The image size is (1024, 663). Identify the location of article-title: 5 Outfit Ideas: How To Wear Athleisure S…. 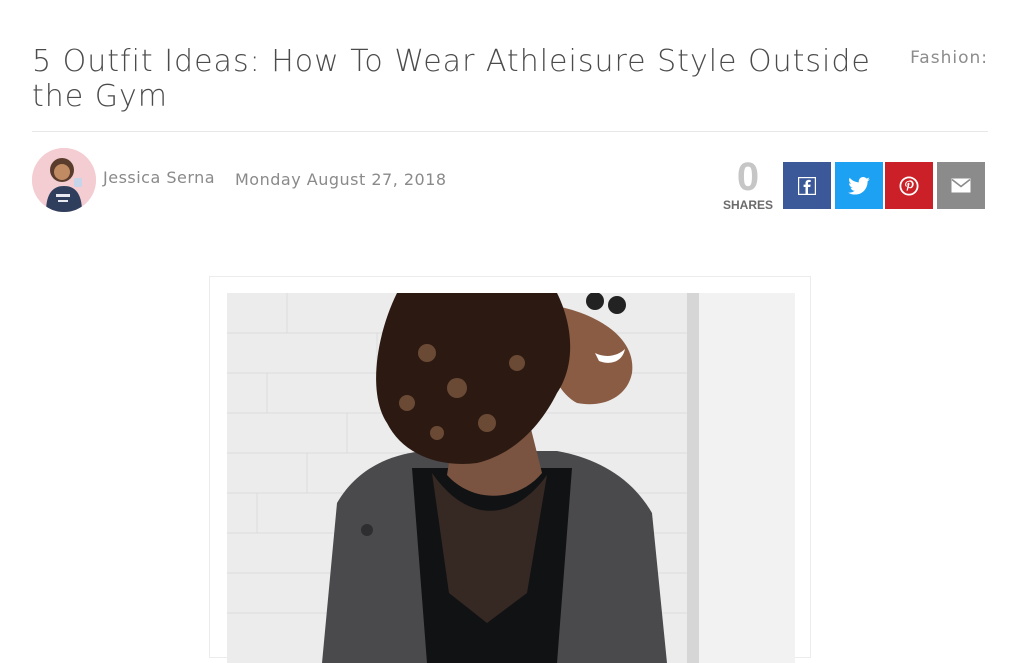
(451, 79).